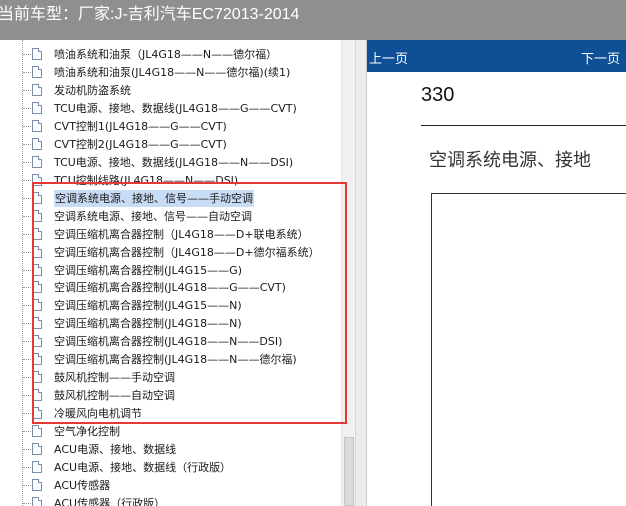  What do you see at coordinates (600, 57) in the screenshot?
I see `next-page-link: 下一页` at bounding box center [600, 57].